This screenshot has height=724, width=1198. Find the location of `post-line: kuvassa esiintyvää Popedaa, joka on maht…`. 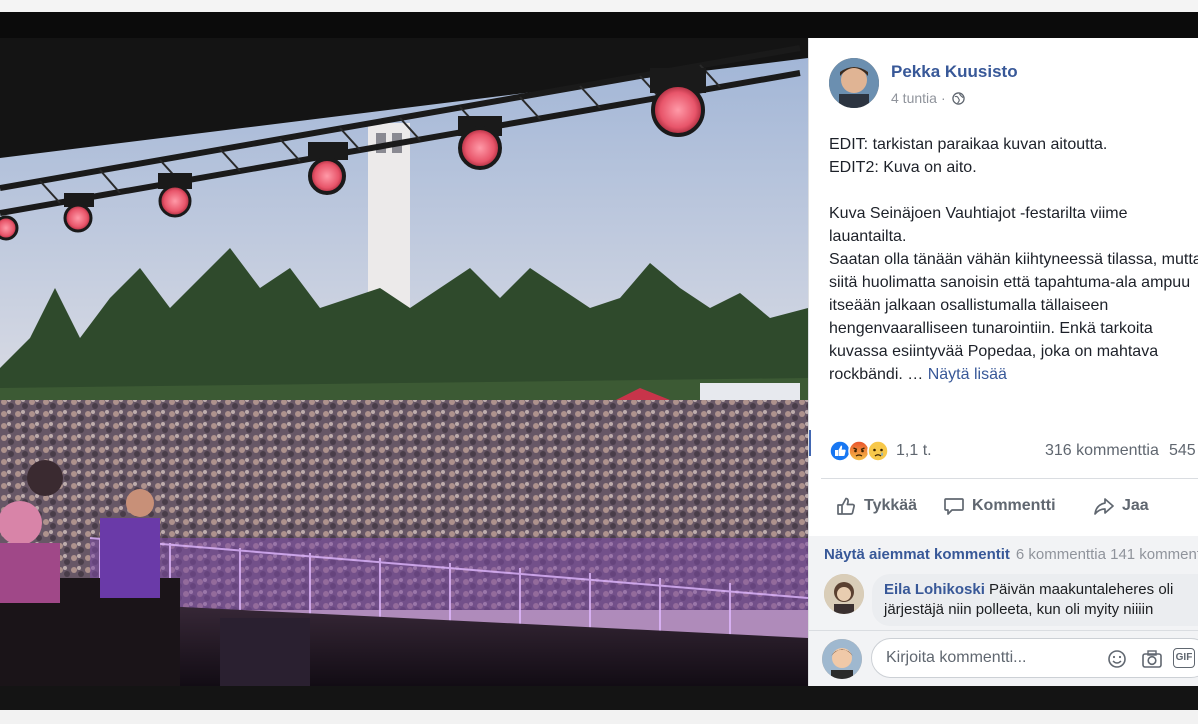

post-line: kuvassa esiintyvää Popedaa, joka on maht… is located at coordinates (994, 351).